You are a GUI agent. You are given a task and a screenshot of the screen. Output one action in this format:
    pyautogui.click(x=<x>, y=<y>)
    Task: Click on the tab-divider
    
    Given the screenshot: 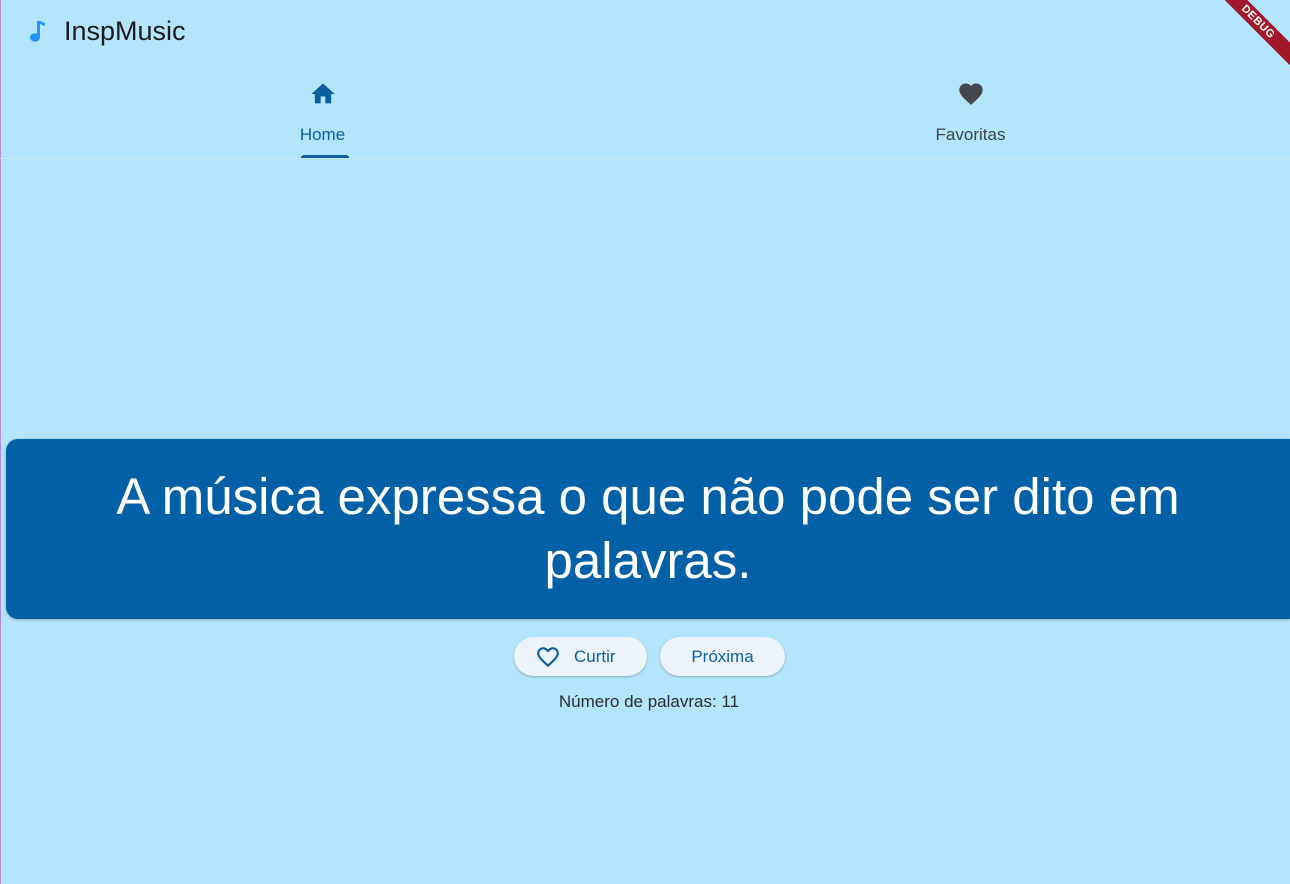 What is the action you would take?
    pyautogui.click(x=645, y=158)
    